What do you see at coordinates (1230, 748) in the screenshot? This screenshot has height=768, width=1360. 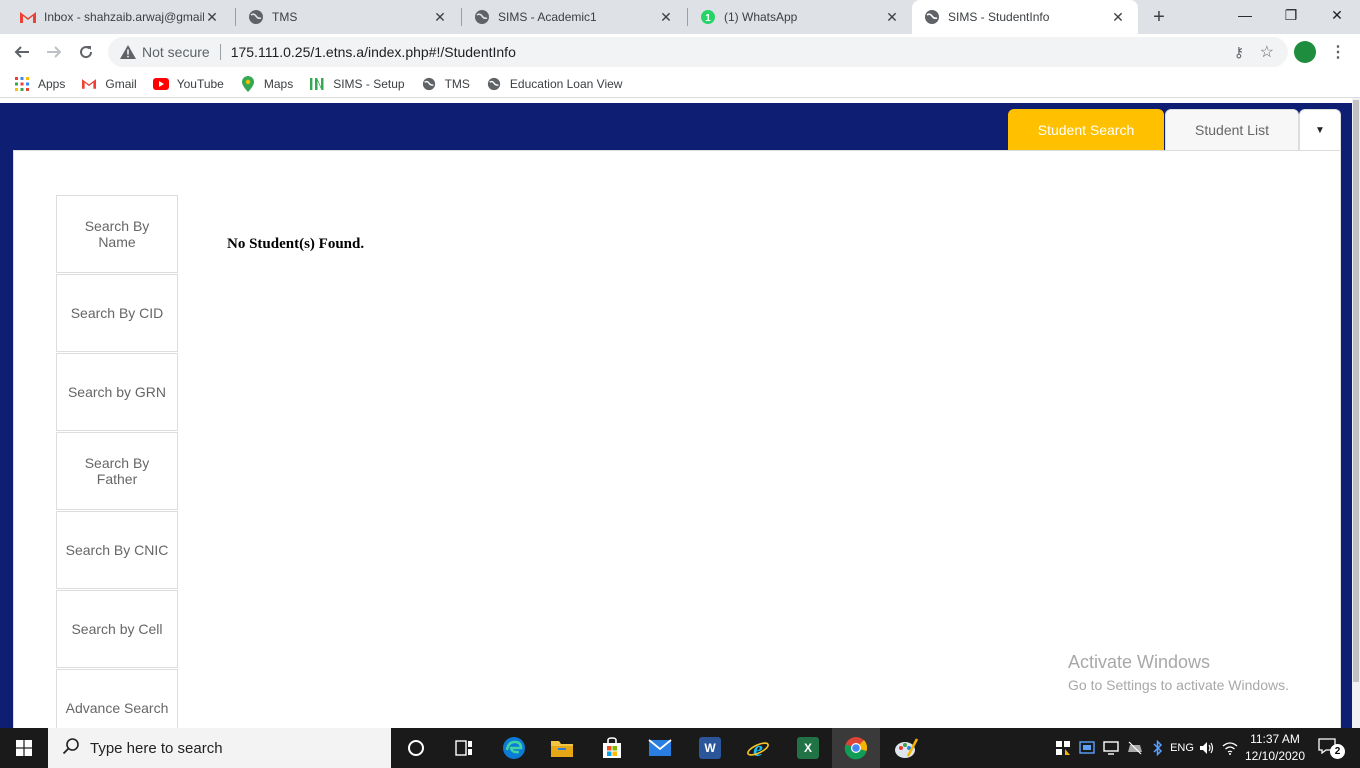 I see `wifi-icon` at bounding box center [1230, 748].